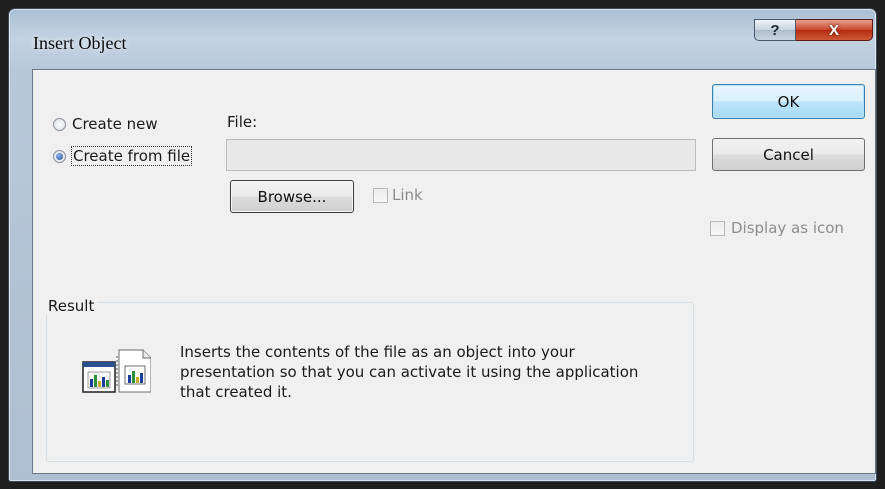 The width and height of the screenshot is (885, 489). Describe the element at coordinates (407, 195) in the screenshot. I see `link-label: Link` at that location.